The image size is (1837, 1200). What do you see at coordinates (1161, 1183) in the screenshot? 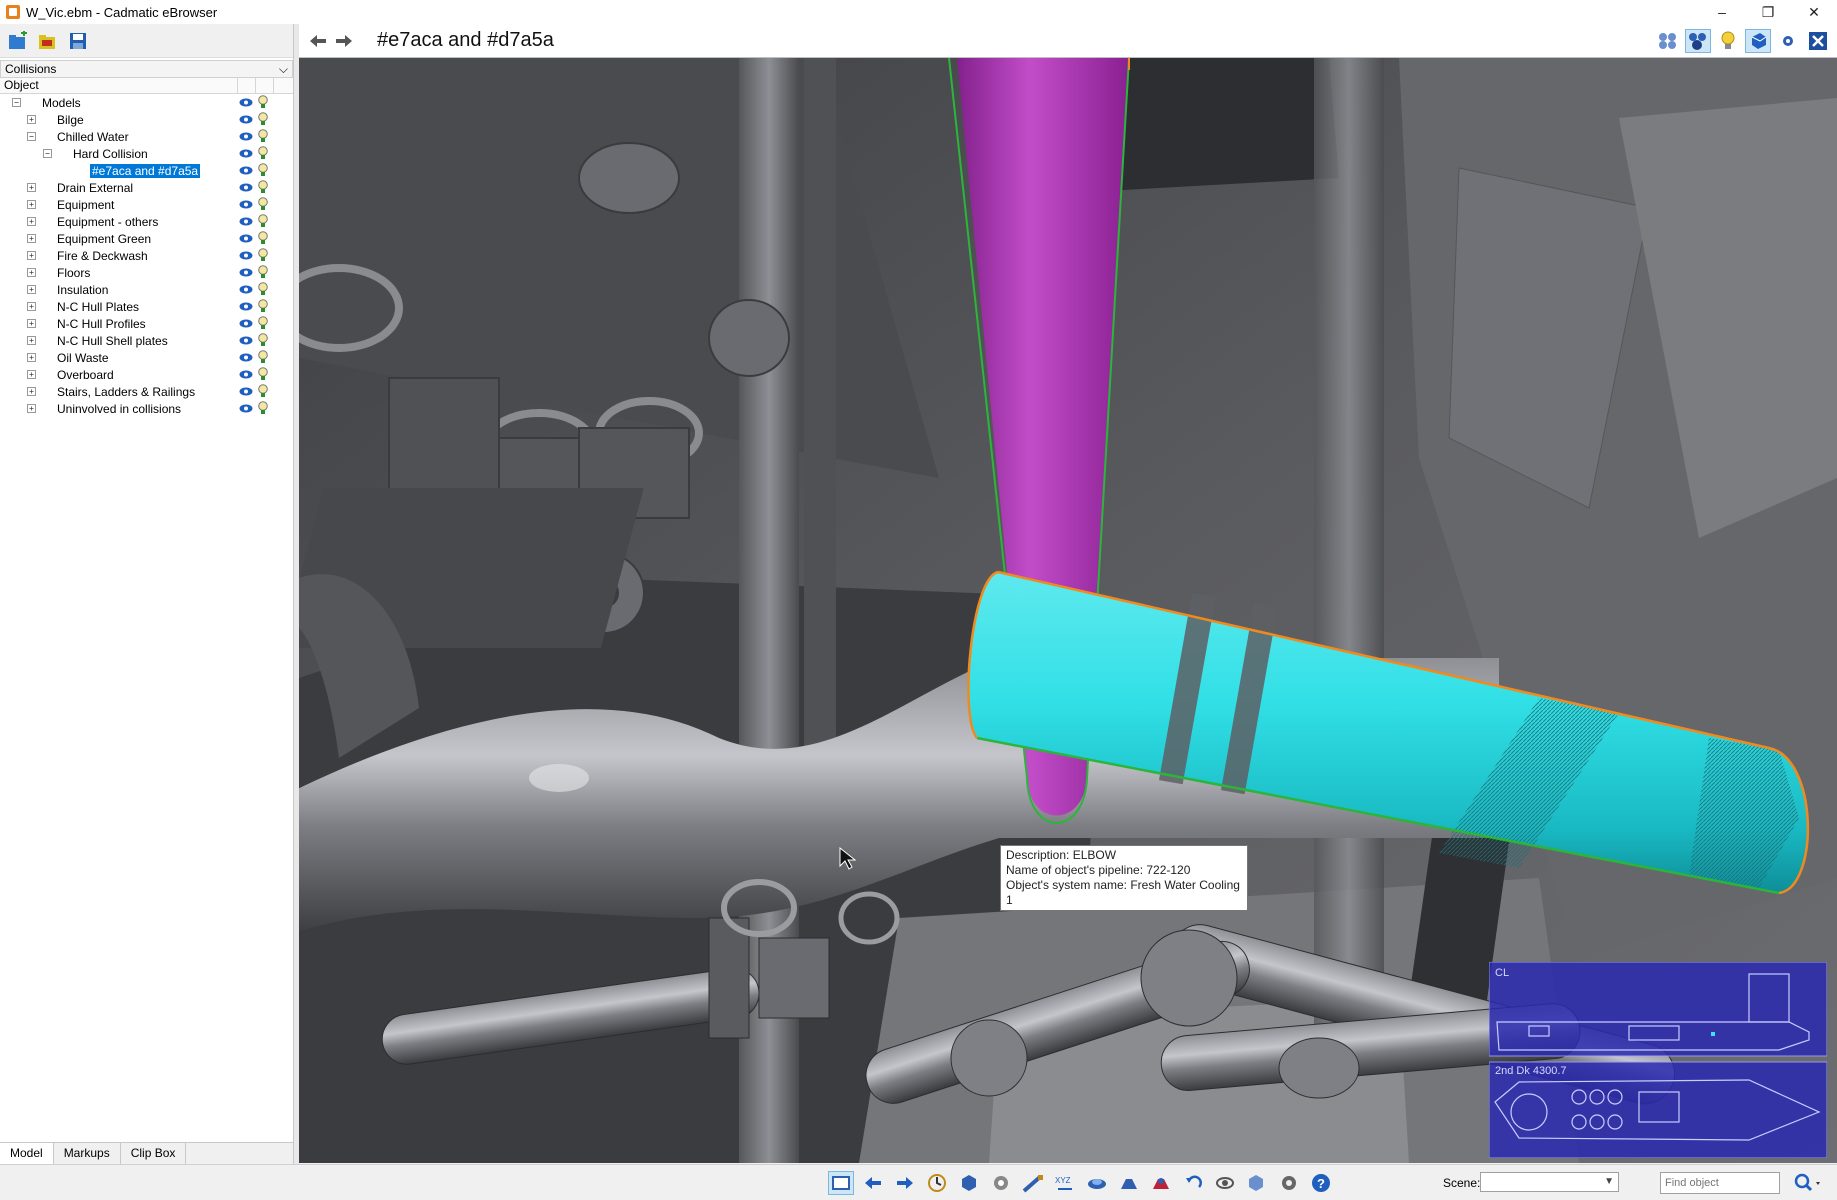
I see `markup-icon` at bounding box center [1161, 1183].